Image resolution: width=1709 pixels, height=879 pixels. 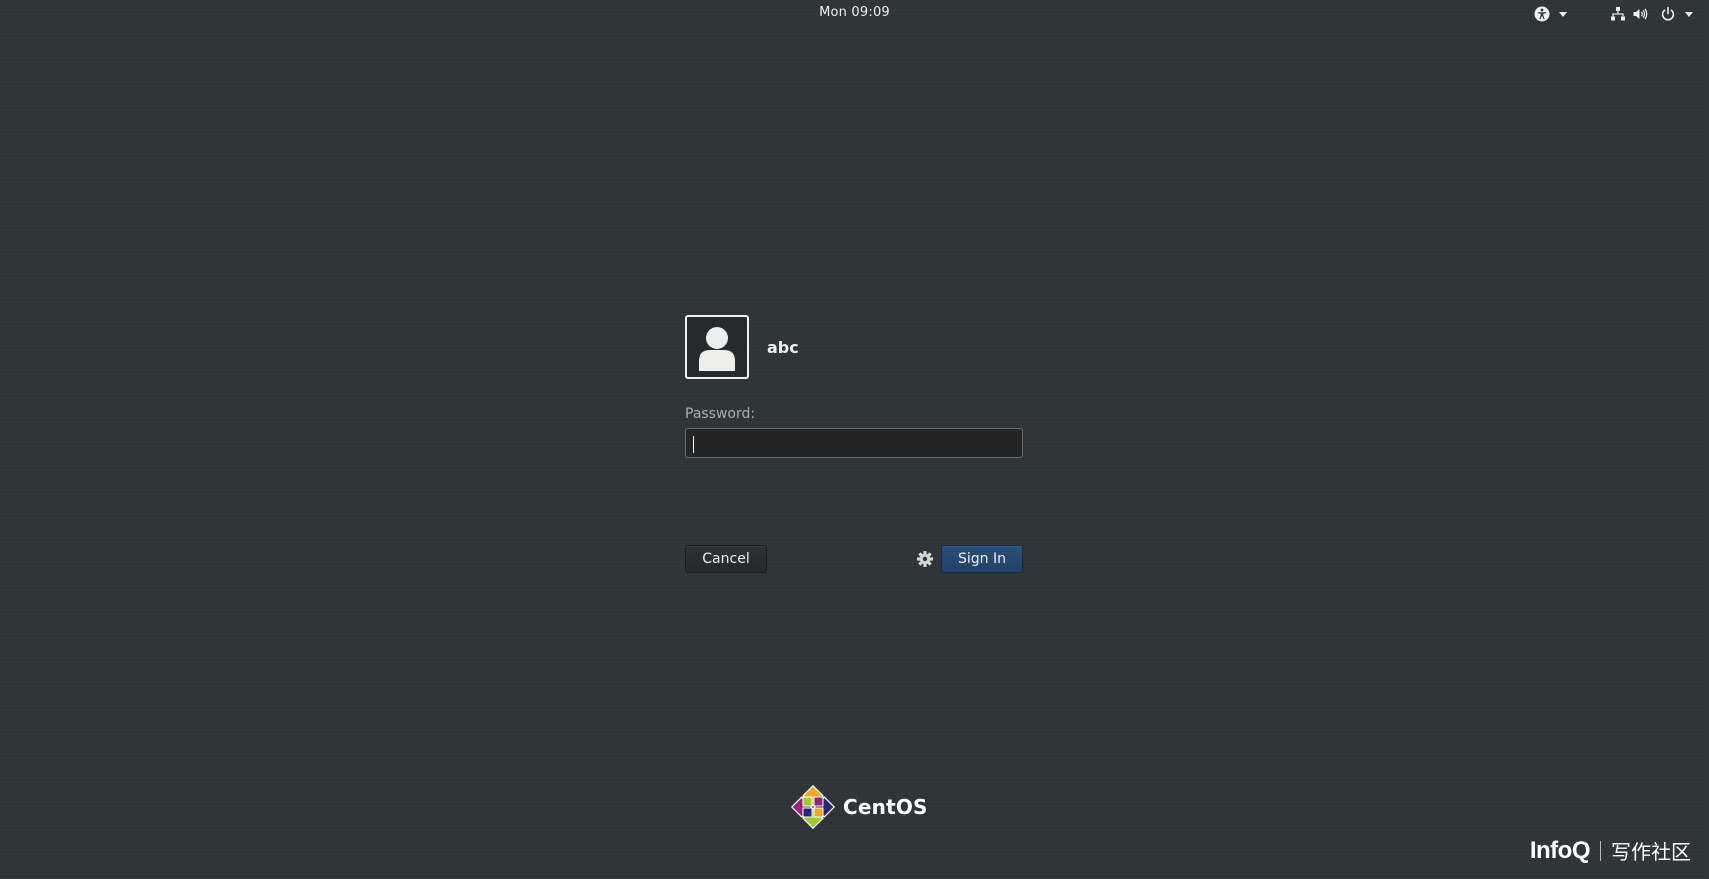 I want to click on power-icon, so click(x=1668, y=14).